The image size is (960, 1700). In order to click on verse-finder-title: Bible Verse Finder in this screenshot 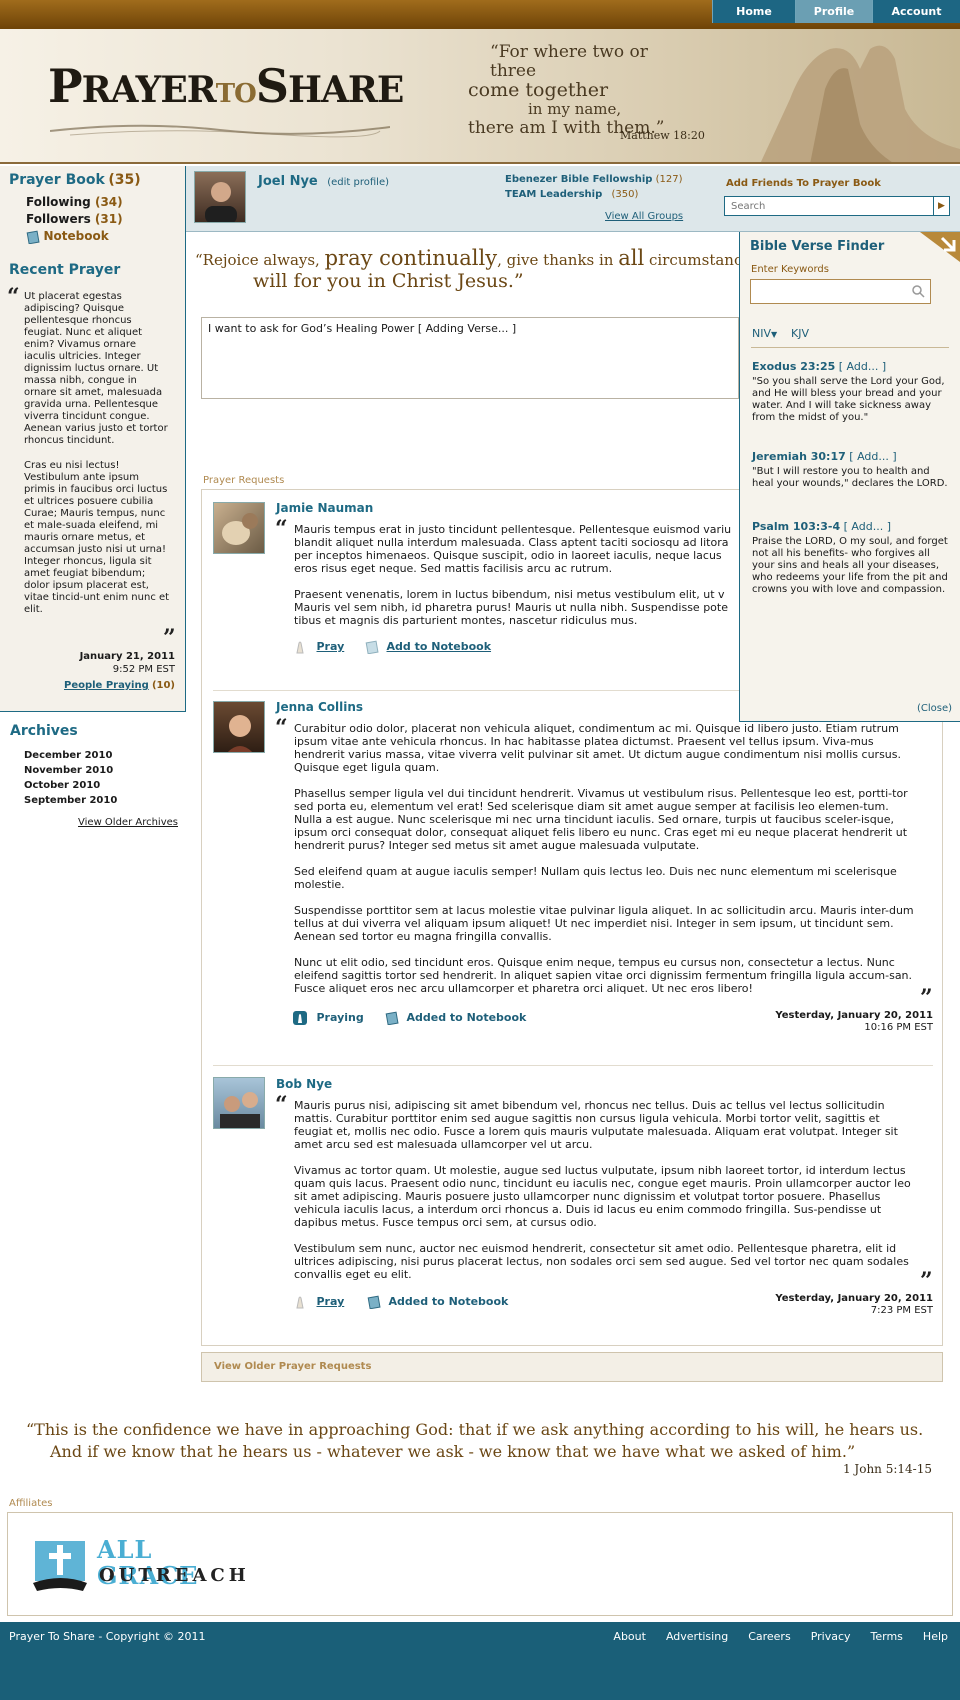, I will do `click(817, 246)`.